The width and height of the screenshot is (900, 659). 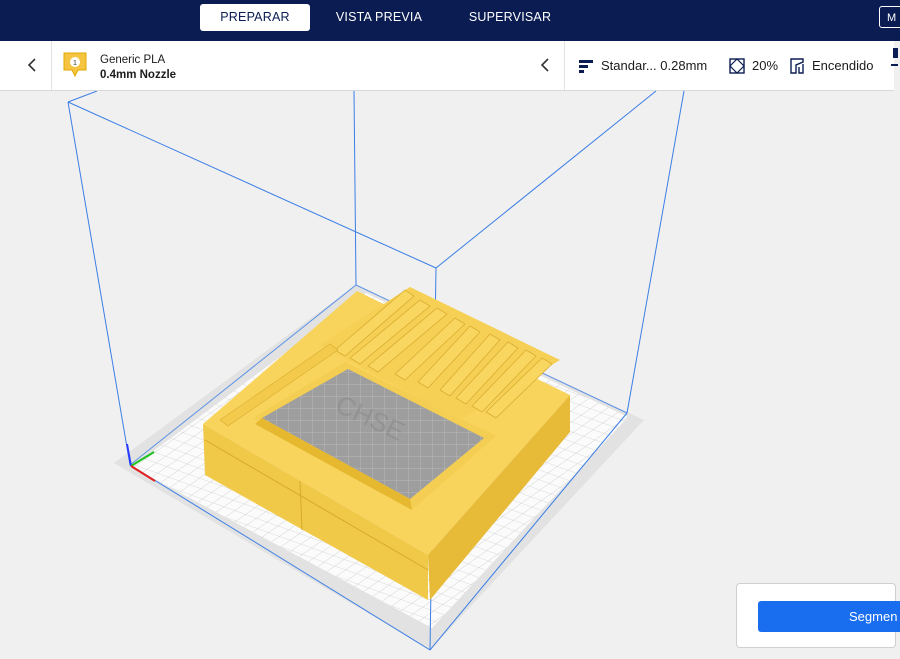 I want to click on tab-prepare: PREPARAR, so click(x=255, y=17).